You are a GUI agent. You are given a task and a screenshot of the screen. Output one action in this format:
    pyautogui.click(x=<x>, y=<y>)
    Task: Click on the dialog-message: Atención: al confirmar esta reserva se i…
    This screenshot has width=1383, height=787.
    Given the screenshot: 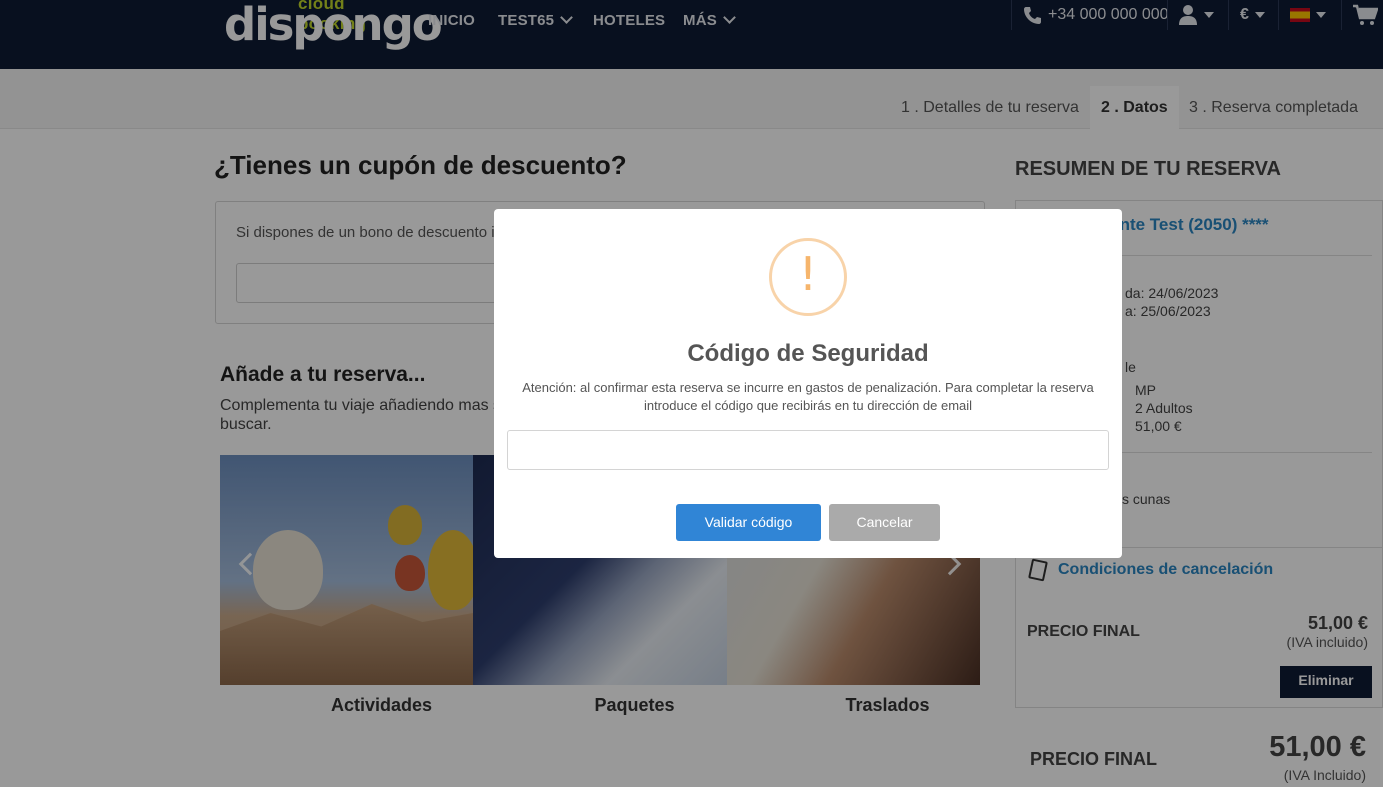 What is the action you would take?
    pyautogui.click(x=808, y=397)
    